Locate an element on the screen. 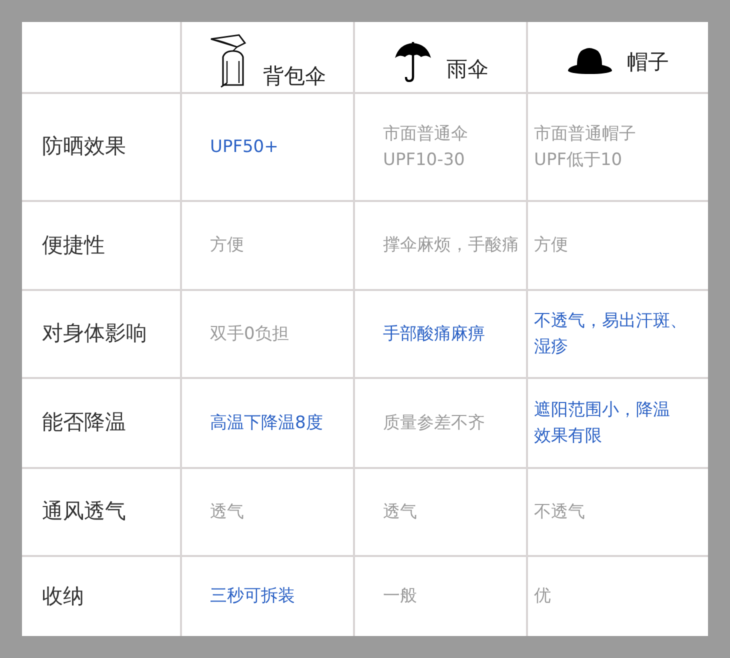 This screenshot has height=658, width=730. column-header: 帽子 is located at coordinates (648, 62).